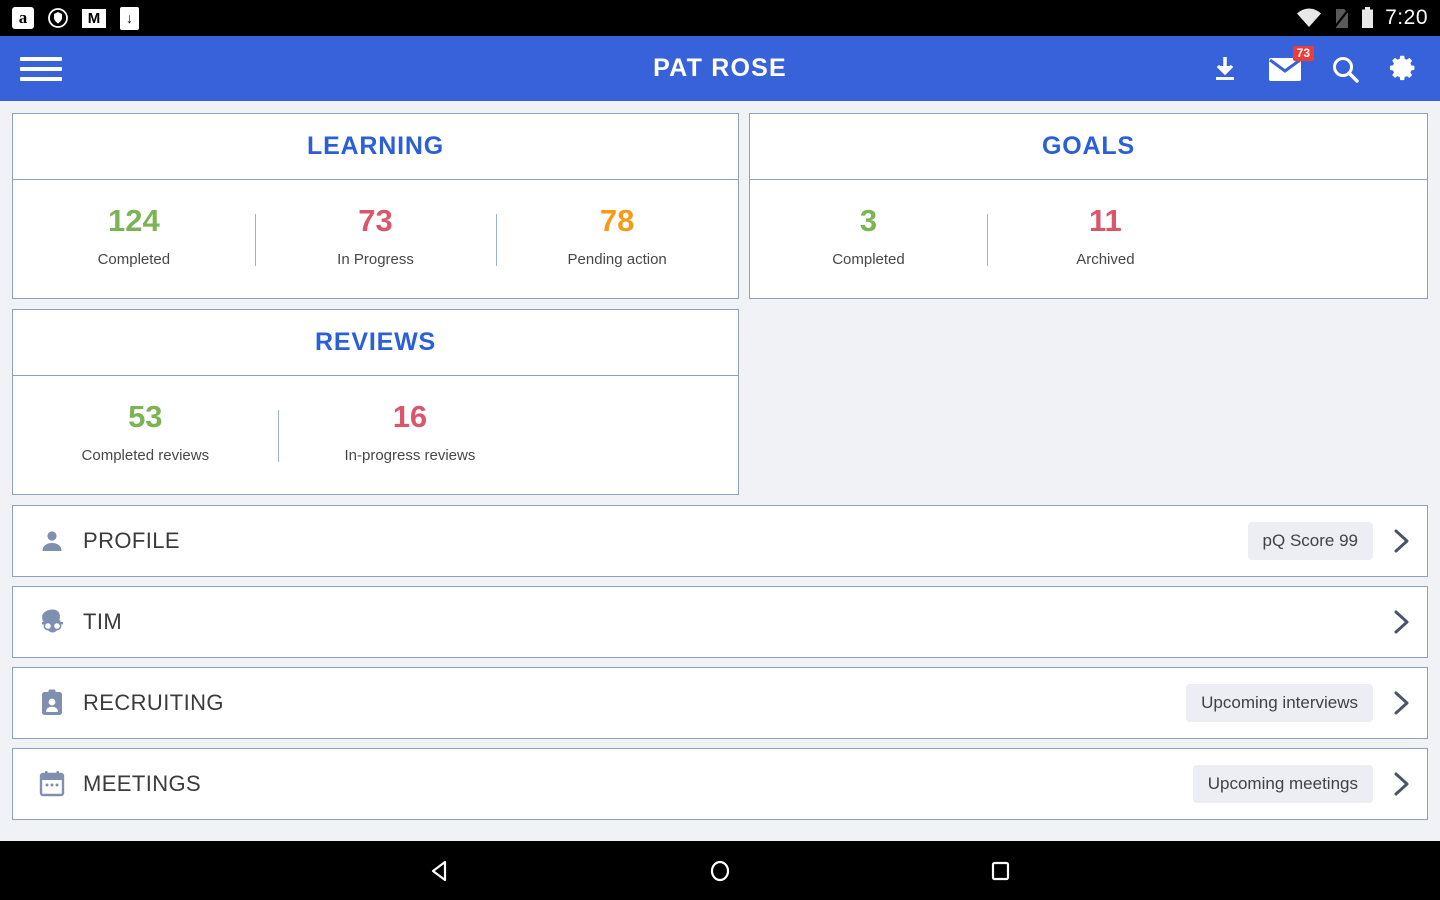 Image resolution: width=1440 pixels, height=900 pixels. What do you see at coordinates (617, 220) in the screenshot?
I see `stat-value: 78` at bounding box center [617, 220].